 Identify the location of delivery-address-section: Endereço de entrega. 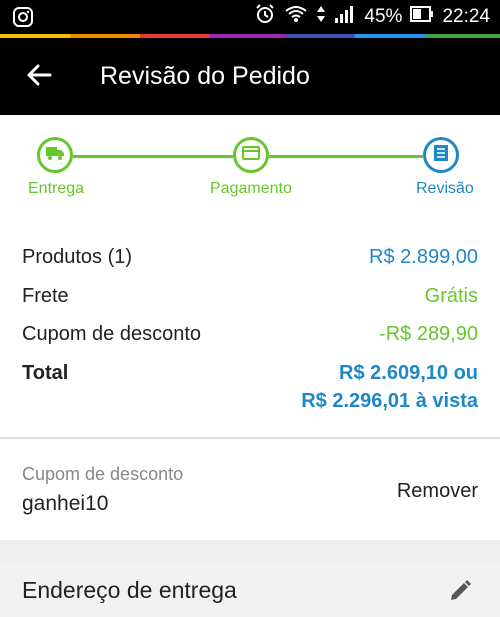
(250, 589).